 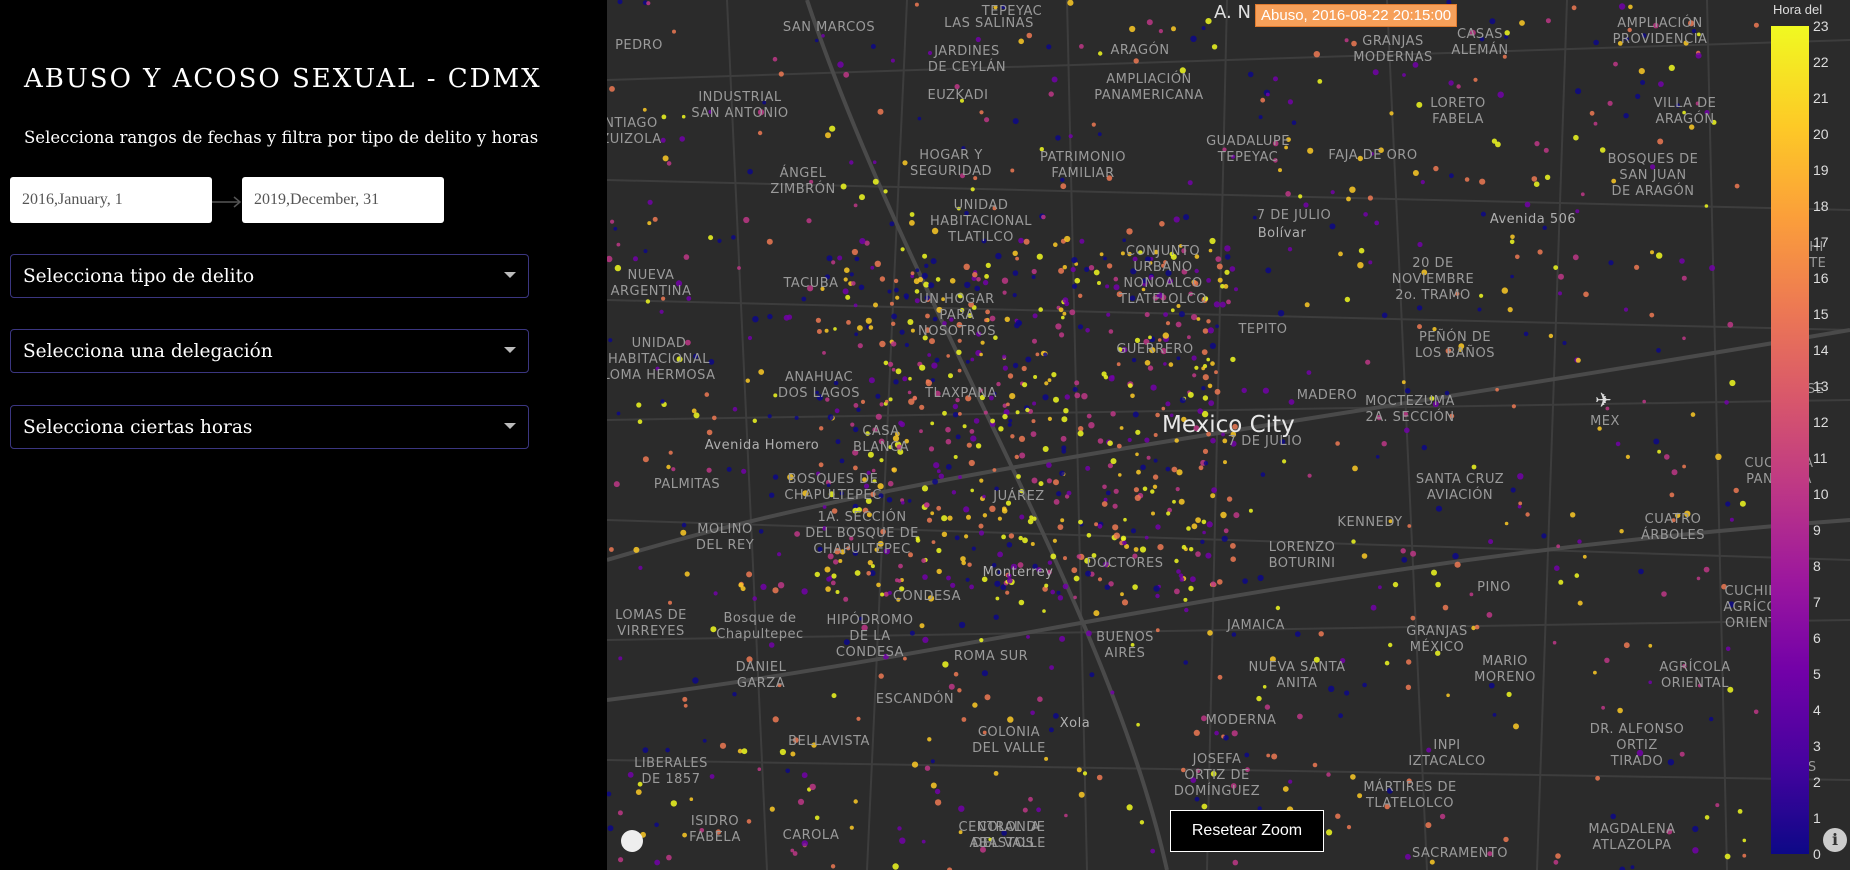 What do you see at coordinates (1821, 494) in the screenshot?
I see `colorbar-tick: 10` at bounding box center [1821, 494].